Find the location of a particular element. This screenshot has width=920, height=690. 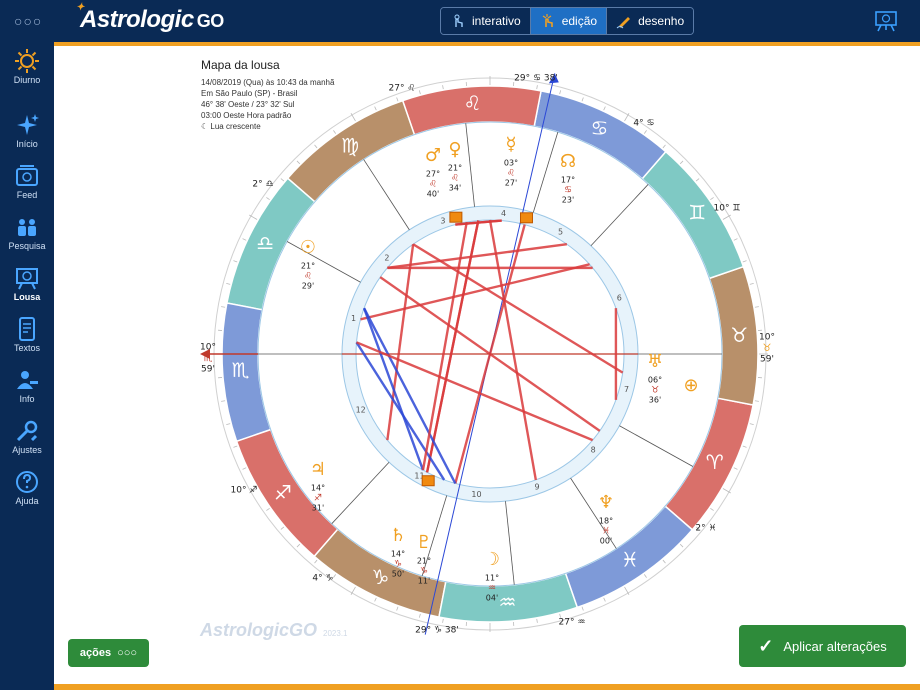

planet-minutes: 50' is located at coordinates (398, 574).